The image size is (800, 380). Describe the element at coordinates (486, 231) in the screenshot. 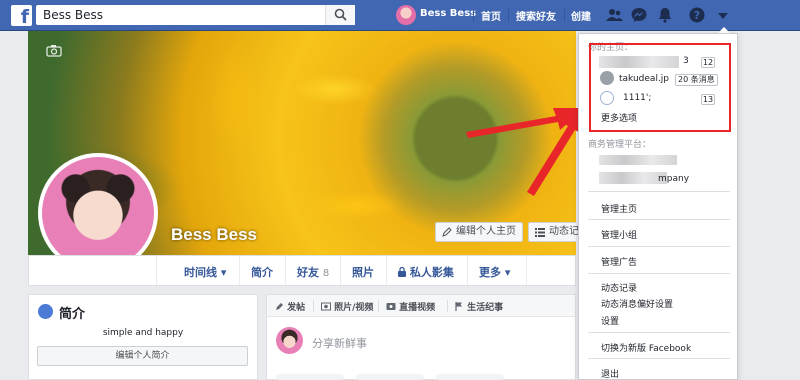

I see `edit-profile-label: 编辑个人主页` at that location.